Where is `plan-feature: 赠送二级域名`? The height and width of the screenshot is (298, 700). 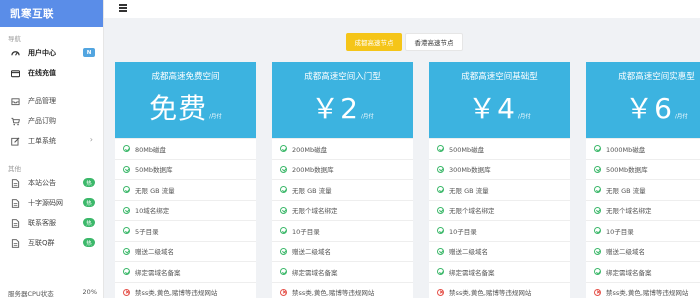 plan-feature: 赠送二级域名 is located at coordinates (185, 251).